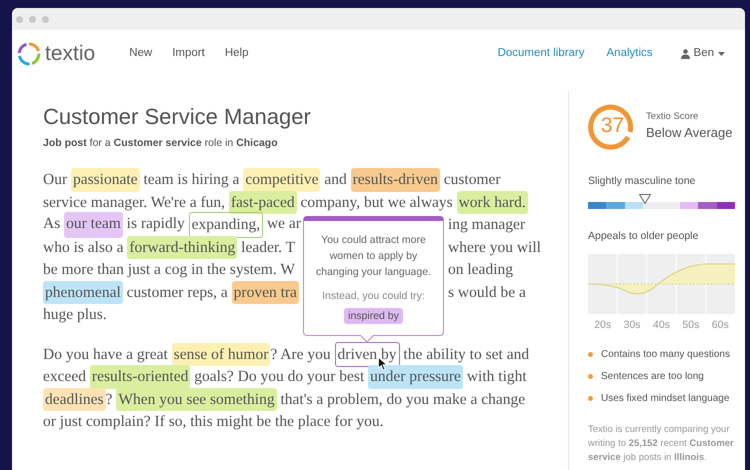 The height and width of the screenshot is (470, 750). I want to click on axis-label: 30s, so click(632, 325).